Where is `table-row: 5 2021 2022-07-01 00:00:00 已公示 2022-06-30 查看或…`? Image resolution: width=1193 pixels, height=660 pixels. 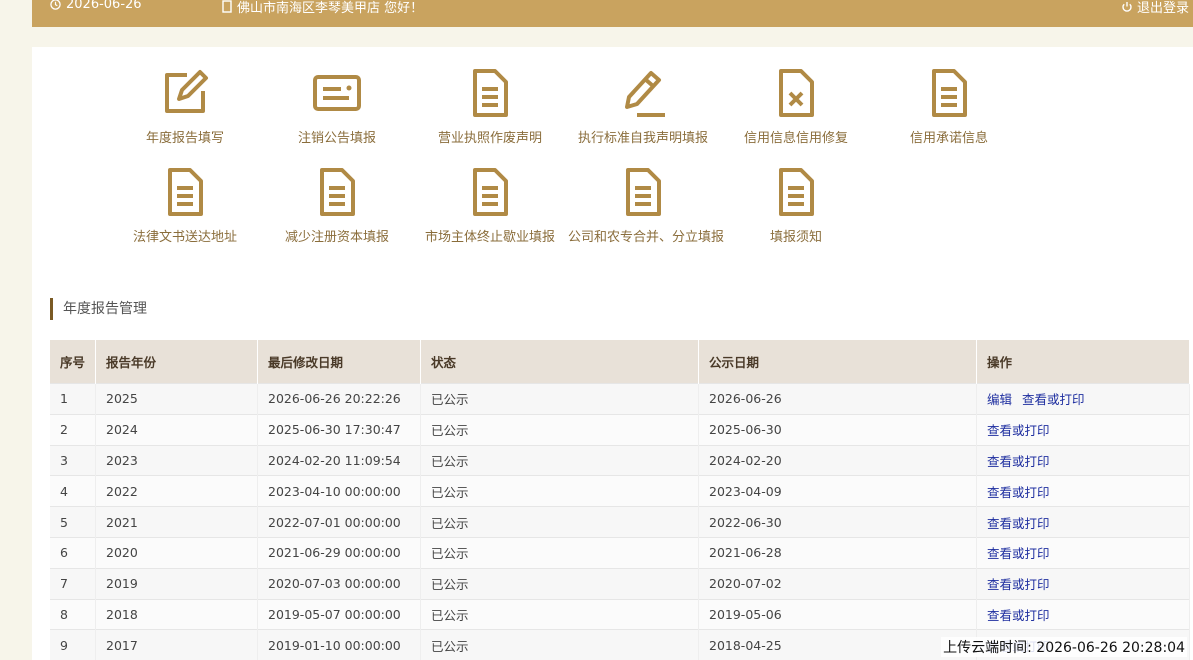
table-row: 5 2021 2022-07-01 00:00:00 已公示 2022-06-30 查看或… is located at coordinates (620, 522).